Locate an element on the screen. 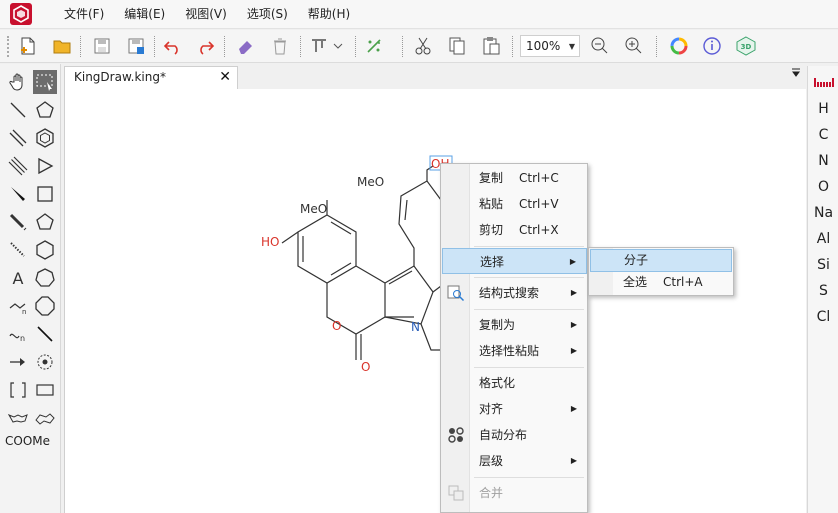 This screenshot has height=513, width=838. element-c: C is located at coordinates (823, 135).